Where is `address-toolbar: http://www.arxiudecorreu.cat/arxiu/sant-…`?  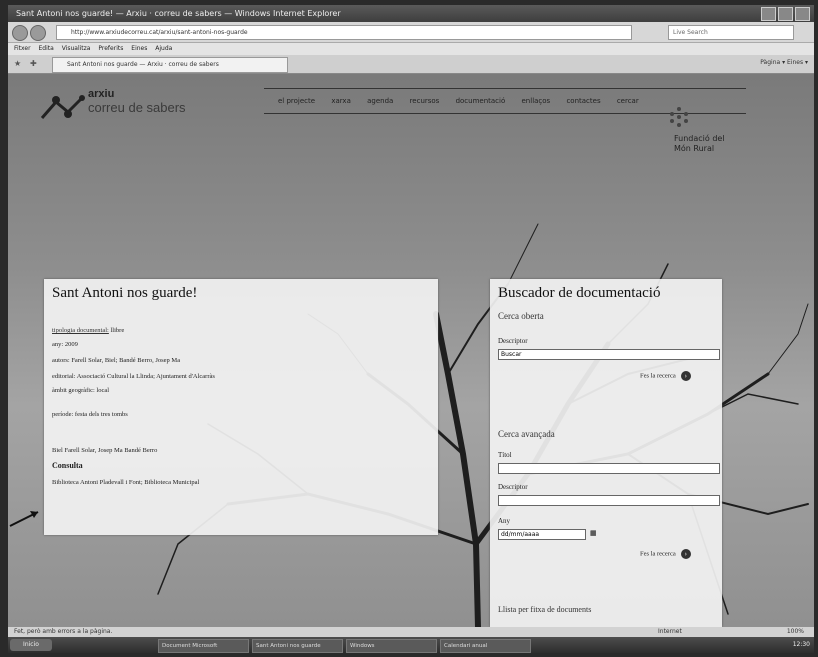
address-toolbar: http://www.arxiudecorreu.cat/arxiu/sant-… is located at coordinates (411, 32).